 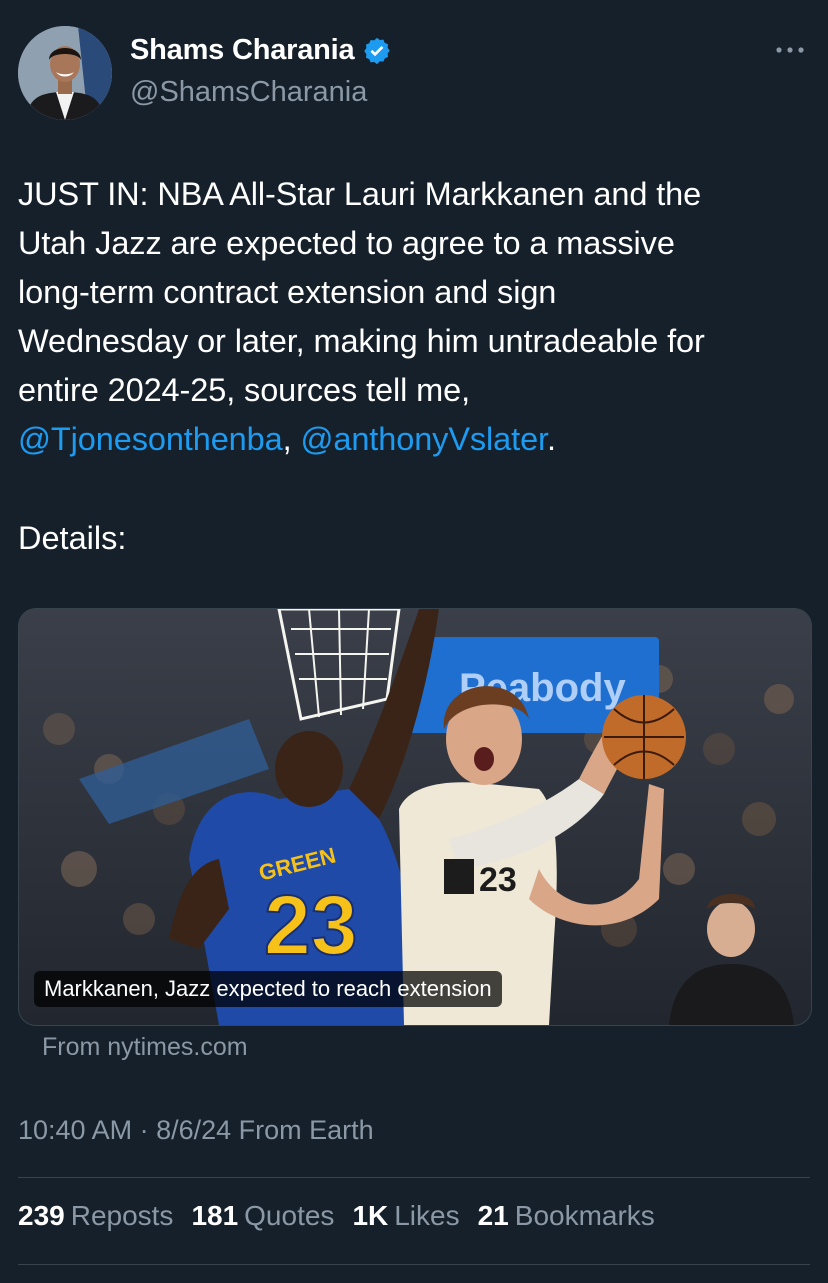 I want to click on author-avatar, so click(x=65, y=73).